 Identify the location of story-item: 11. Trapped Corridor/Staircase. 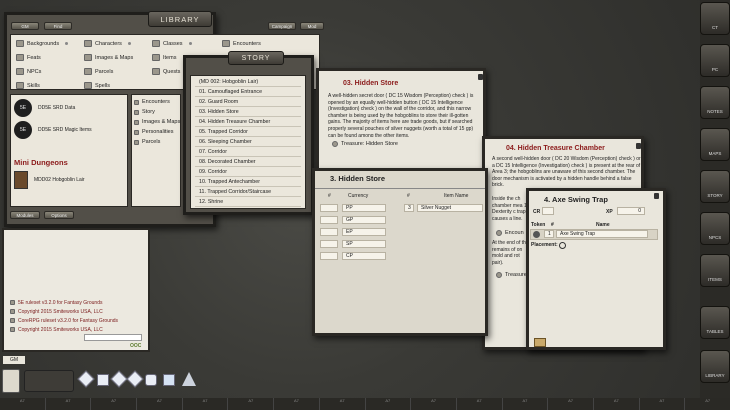
(248, 192).